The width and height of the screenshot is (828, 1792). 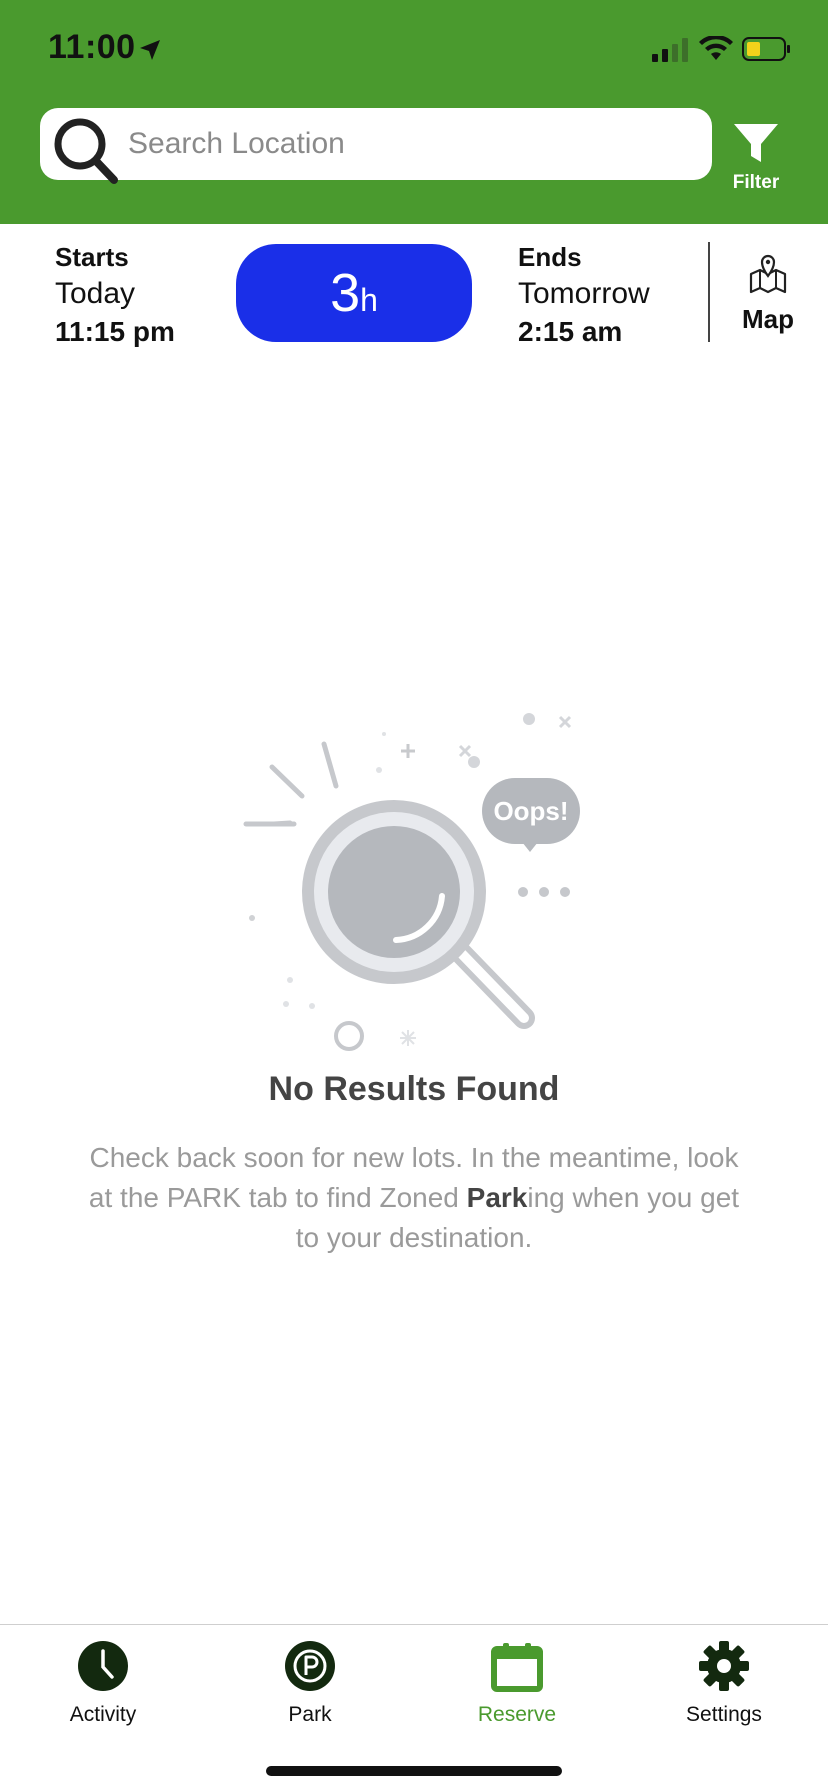 I want to click on tab-settings-label: Settings, so click(x=724, y=1714).